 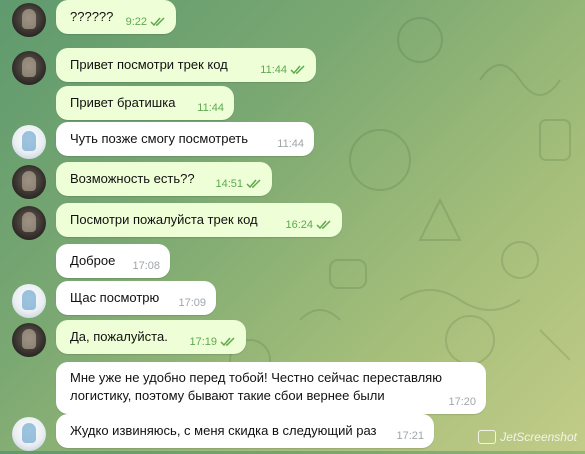 I want to click on message-meta: 17:08, so click(x=146, y=266).